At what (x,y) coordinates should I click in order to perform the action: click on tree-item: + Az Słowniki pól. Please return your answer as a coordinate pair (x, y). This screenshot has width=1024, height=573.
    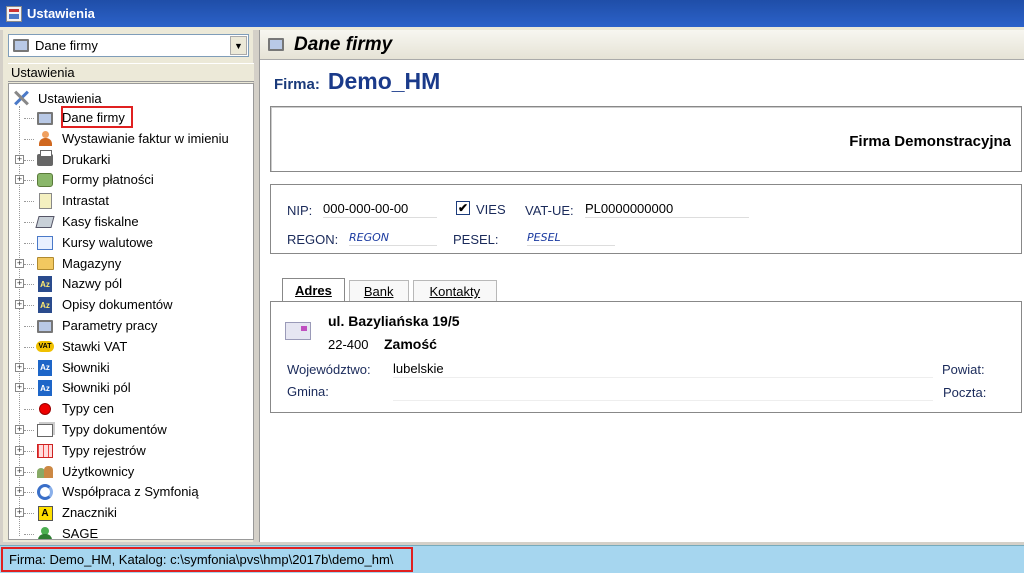
    Looking at the image, I should click on (131, 388).